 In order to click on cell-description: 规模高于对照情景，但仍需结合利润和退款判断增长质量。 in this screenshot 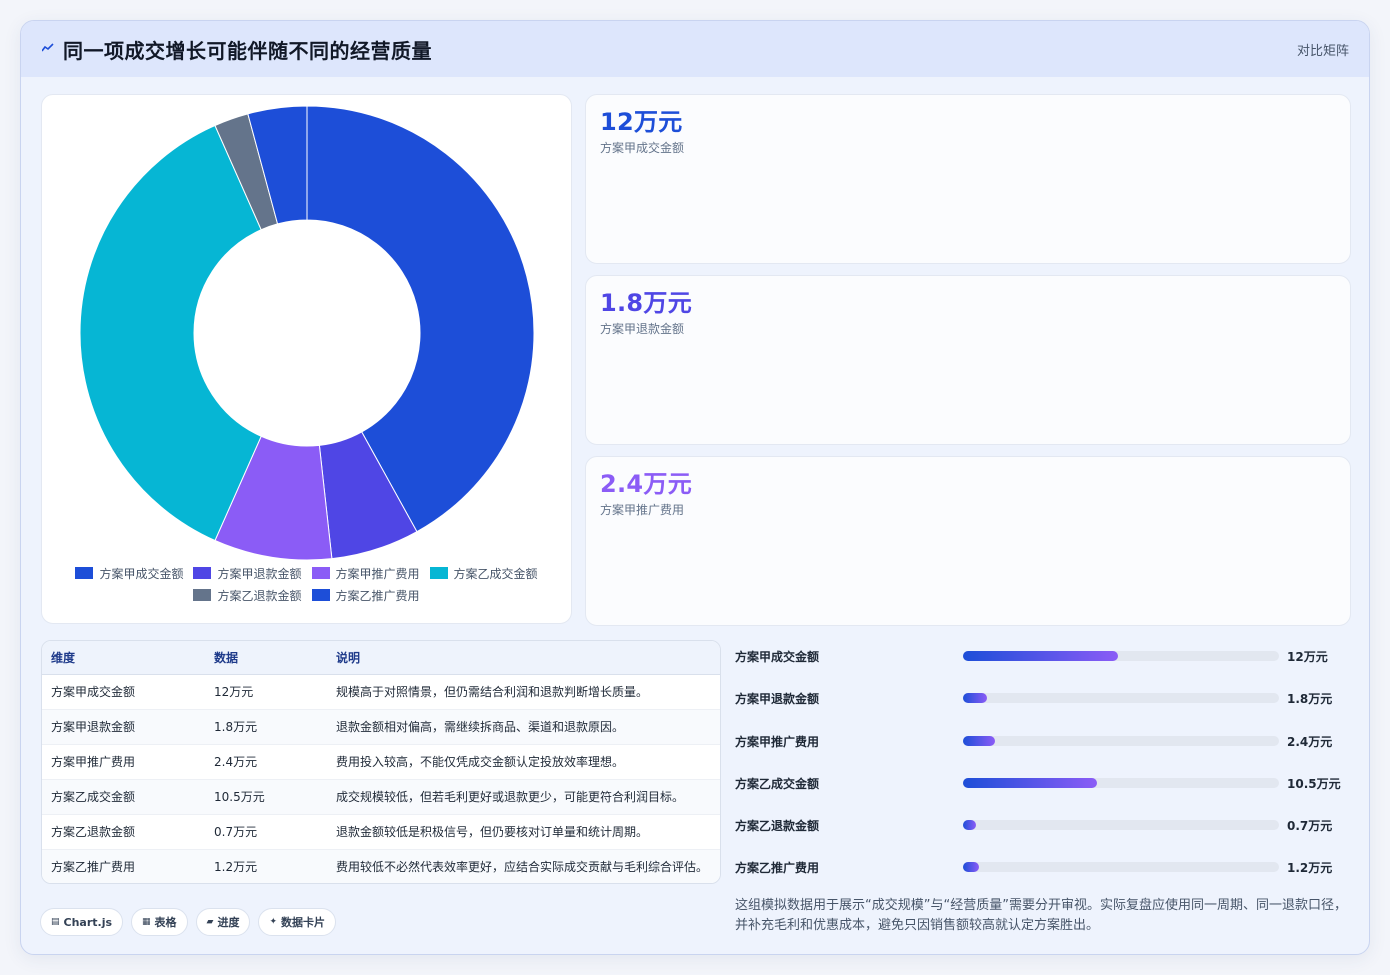, I will do `click(523, 692)`.